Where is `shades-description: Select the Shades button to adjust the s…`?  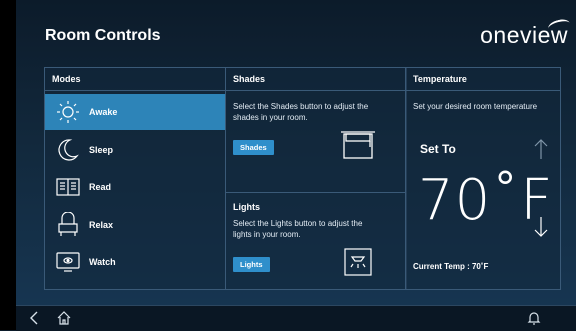
shades-description: Select the Shades button to adjust the s… is located at coordinates (301, 112).